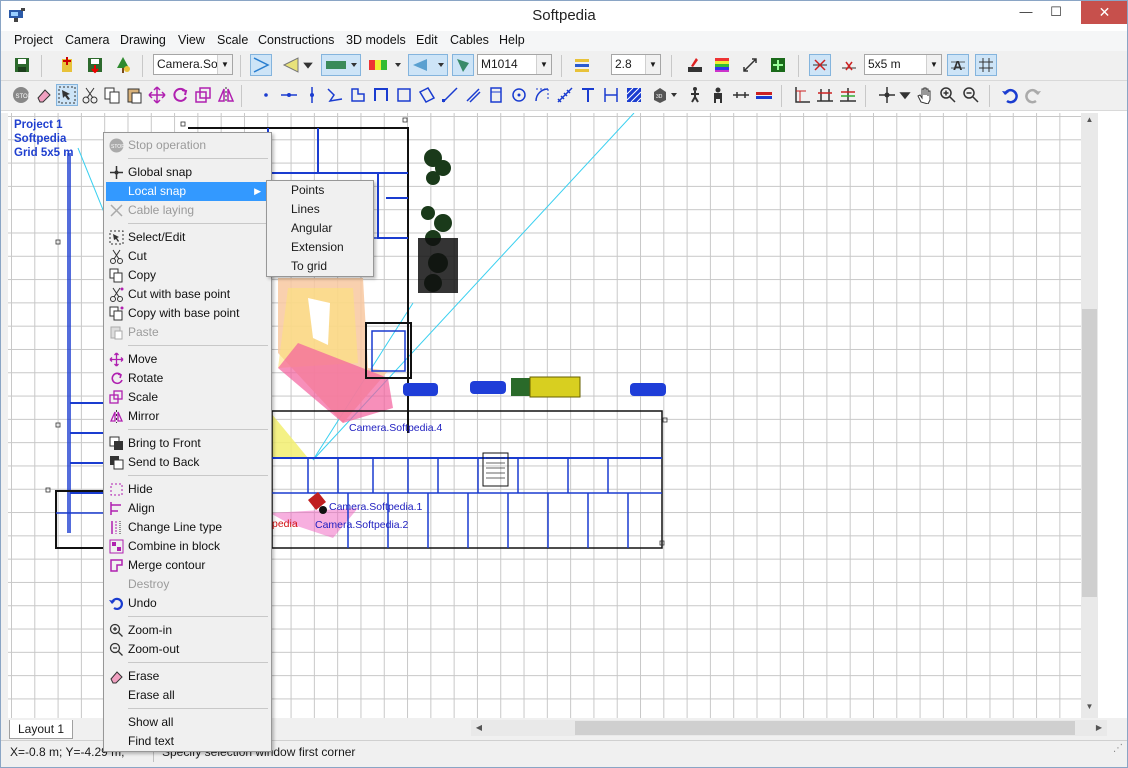 The width and height of the screenshot is (1128, 768). What do you see at coordinates (404, 95) in the screenshot?
I see `room-icon` at bounding box center [404, 95].